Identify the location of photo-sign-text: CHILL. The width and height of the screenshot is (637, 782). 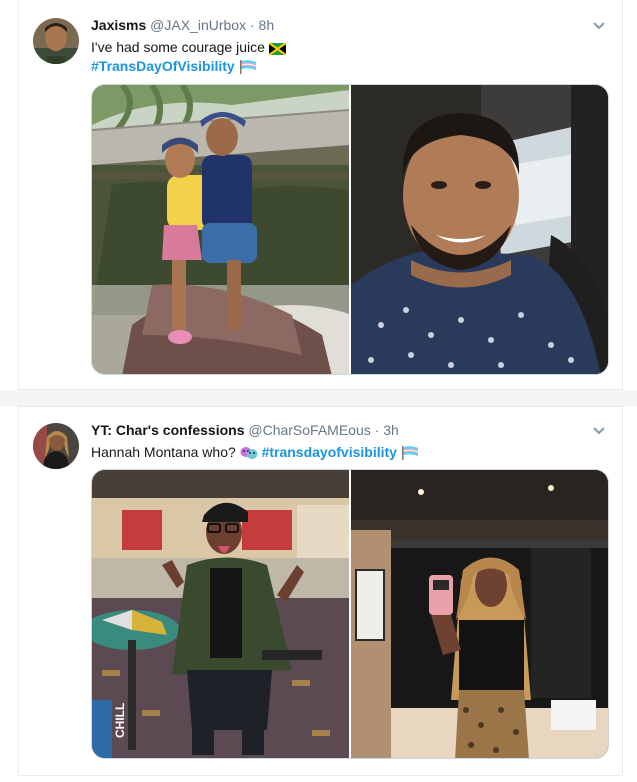
(120, 720).